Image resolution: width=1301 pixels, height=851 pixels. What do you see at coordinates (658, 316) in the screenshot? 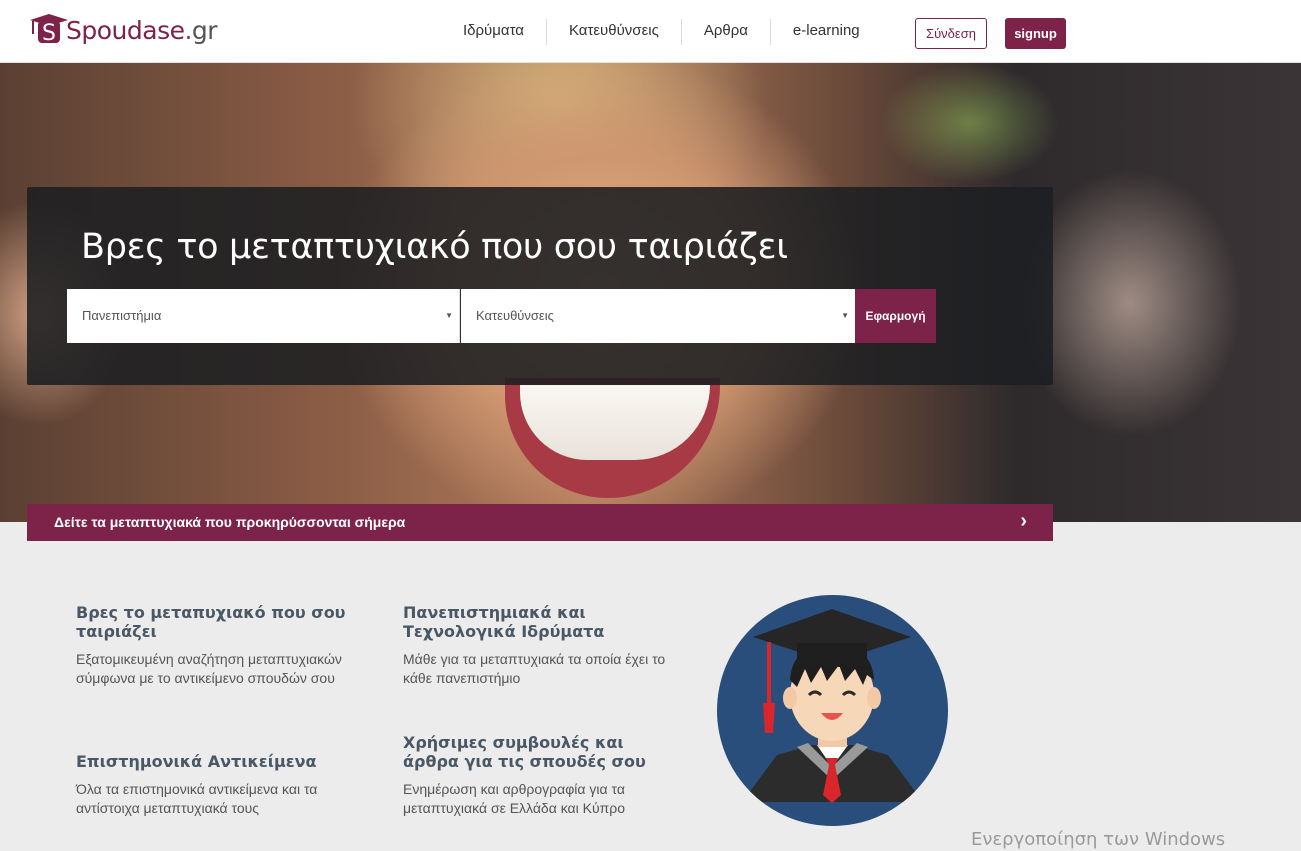
I see `direction-select: Κατευθύνσεις ▼` at bounding box center [658, 316].